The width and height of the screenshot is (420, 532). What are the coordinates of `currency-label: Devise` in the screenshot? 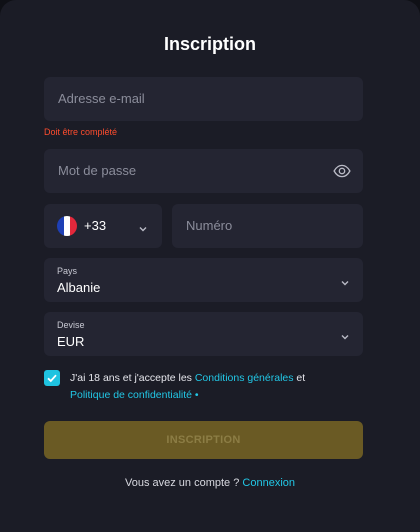 It's located at (71, 325).